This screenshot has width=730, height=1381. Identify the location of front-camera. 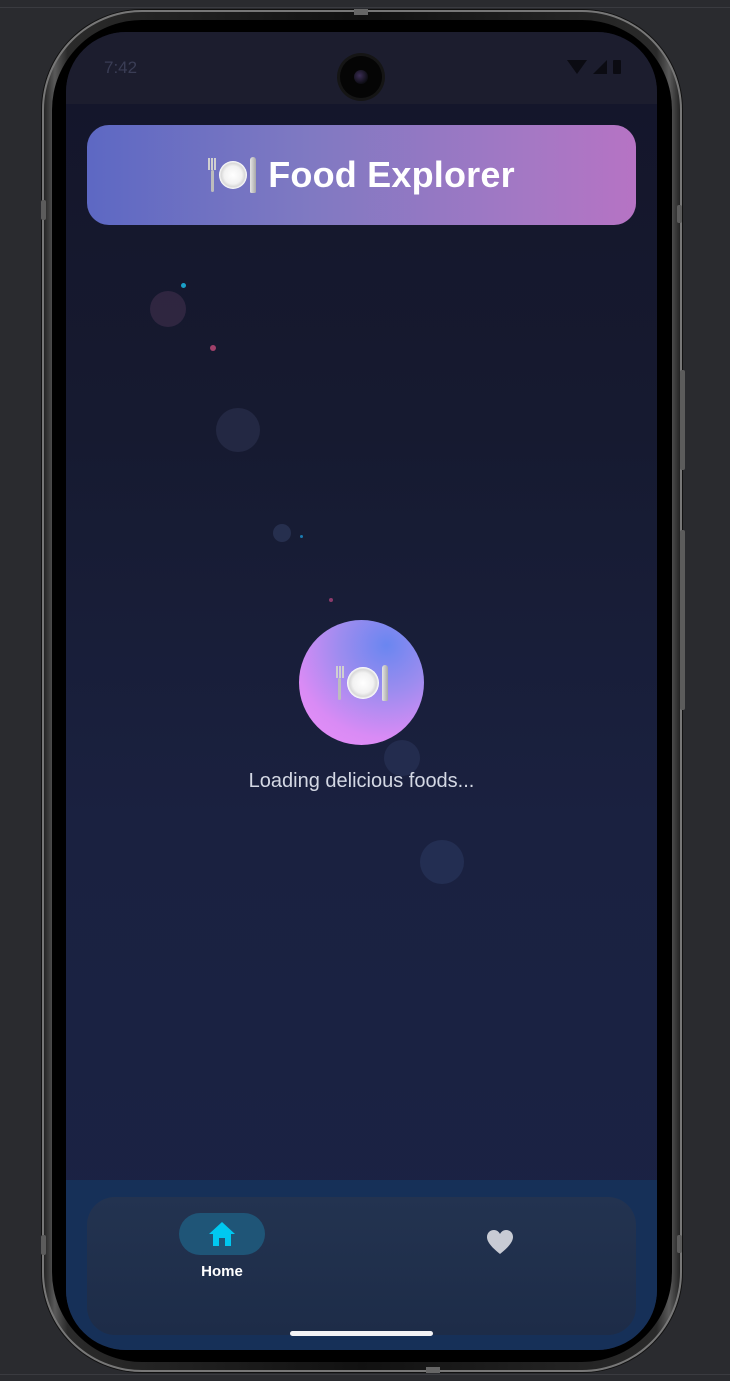
(361, 77).